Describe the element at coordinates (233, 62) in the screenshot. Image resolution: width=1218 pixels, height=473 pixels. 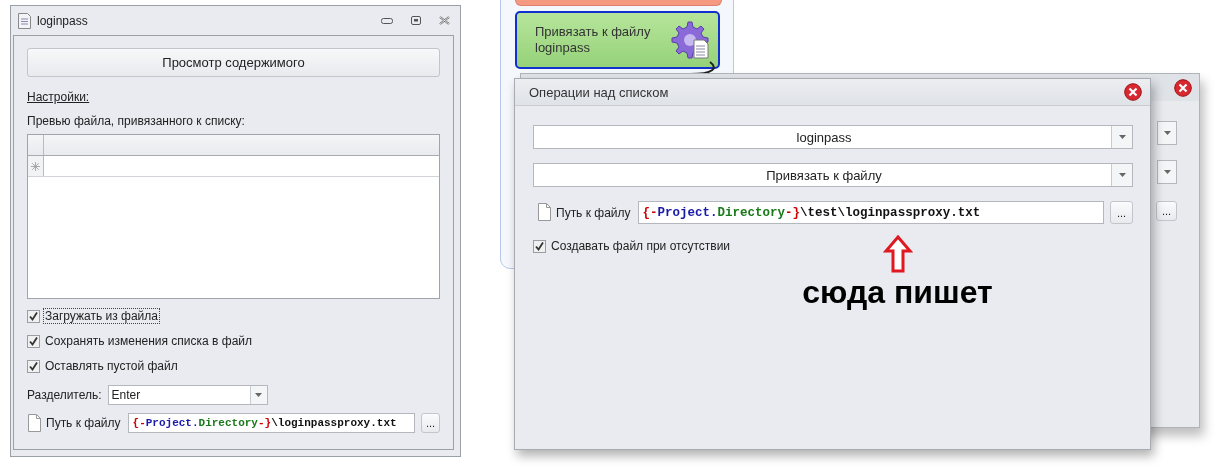
I see `view-contents-button: Просмотр содержимого` at that location.